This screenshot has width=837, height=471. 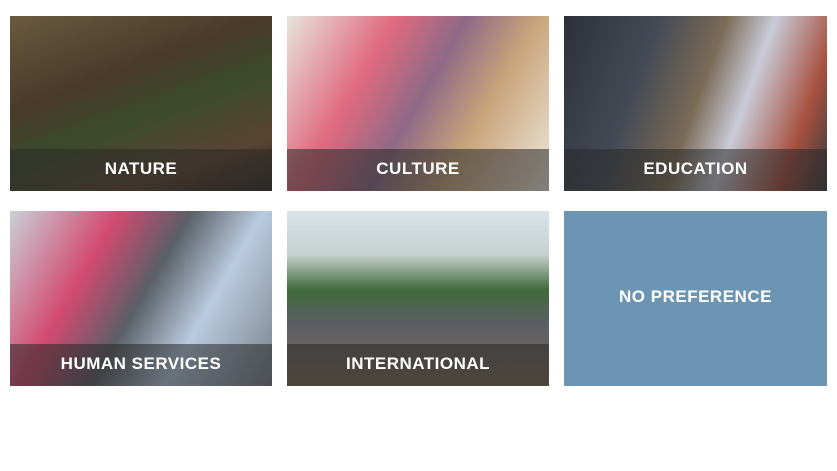 I want to click on category-label-human-services: HUMAN SERVICES, so click(x=141, y=363).